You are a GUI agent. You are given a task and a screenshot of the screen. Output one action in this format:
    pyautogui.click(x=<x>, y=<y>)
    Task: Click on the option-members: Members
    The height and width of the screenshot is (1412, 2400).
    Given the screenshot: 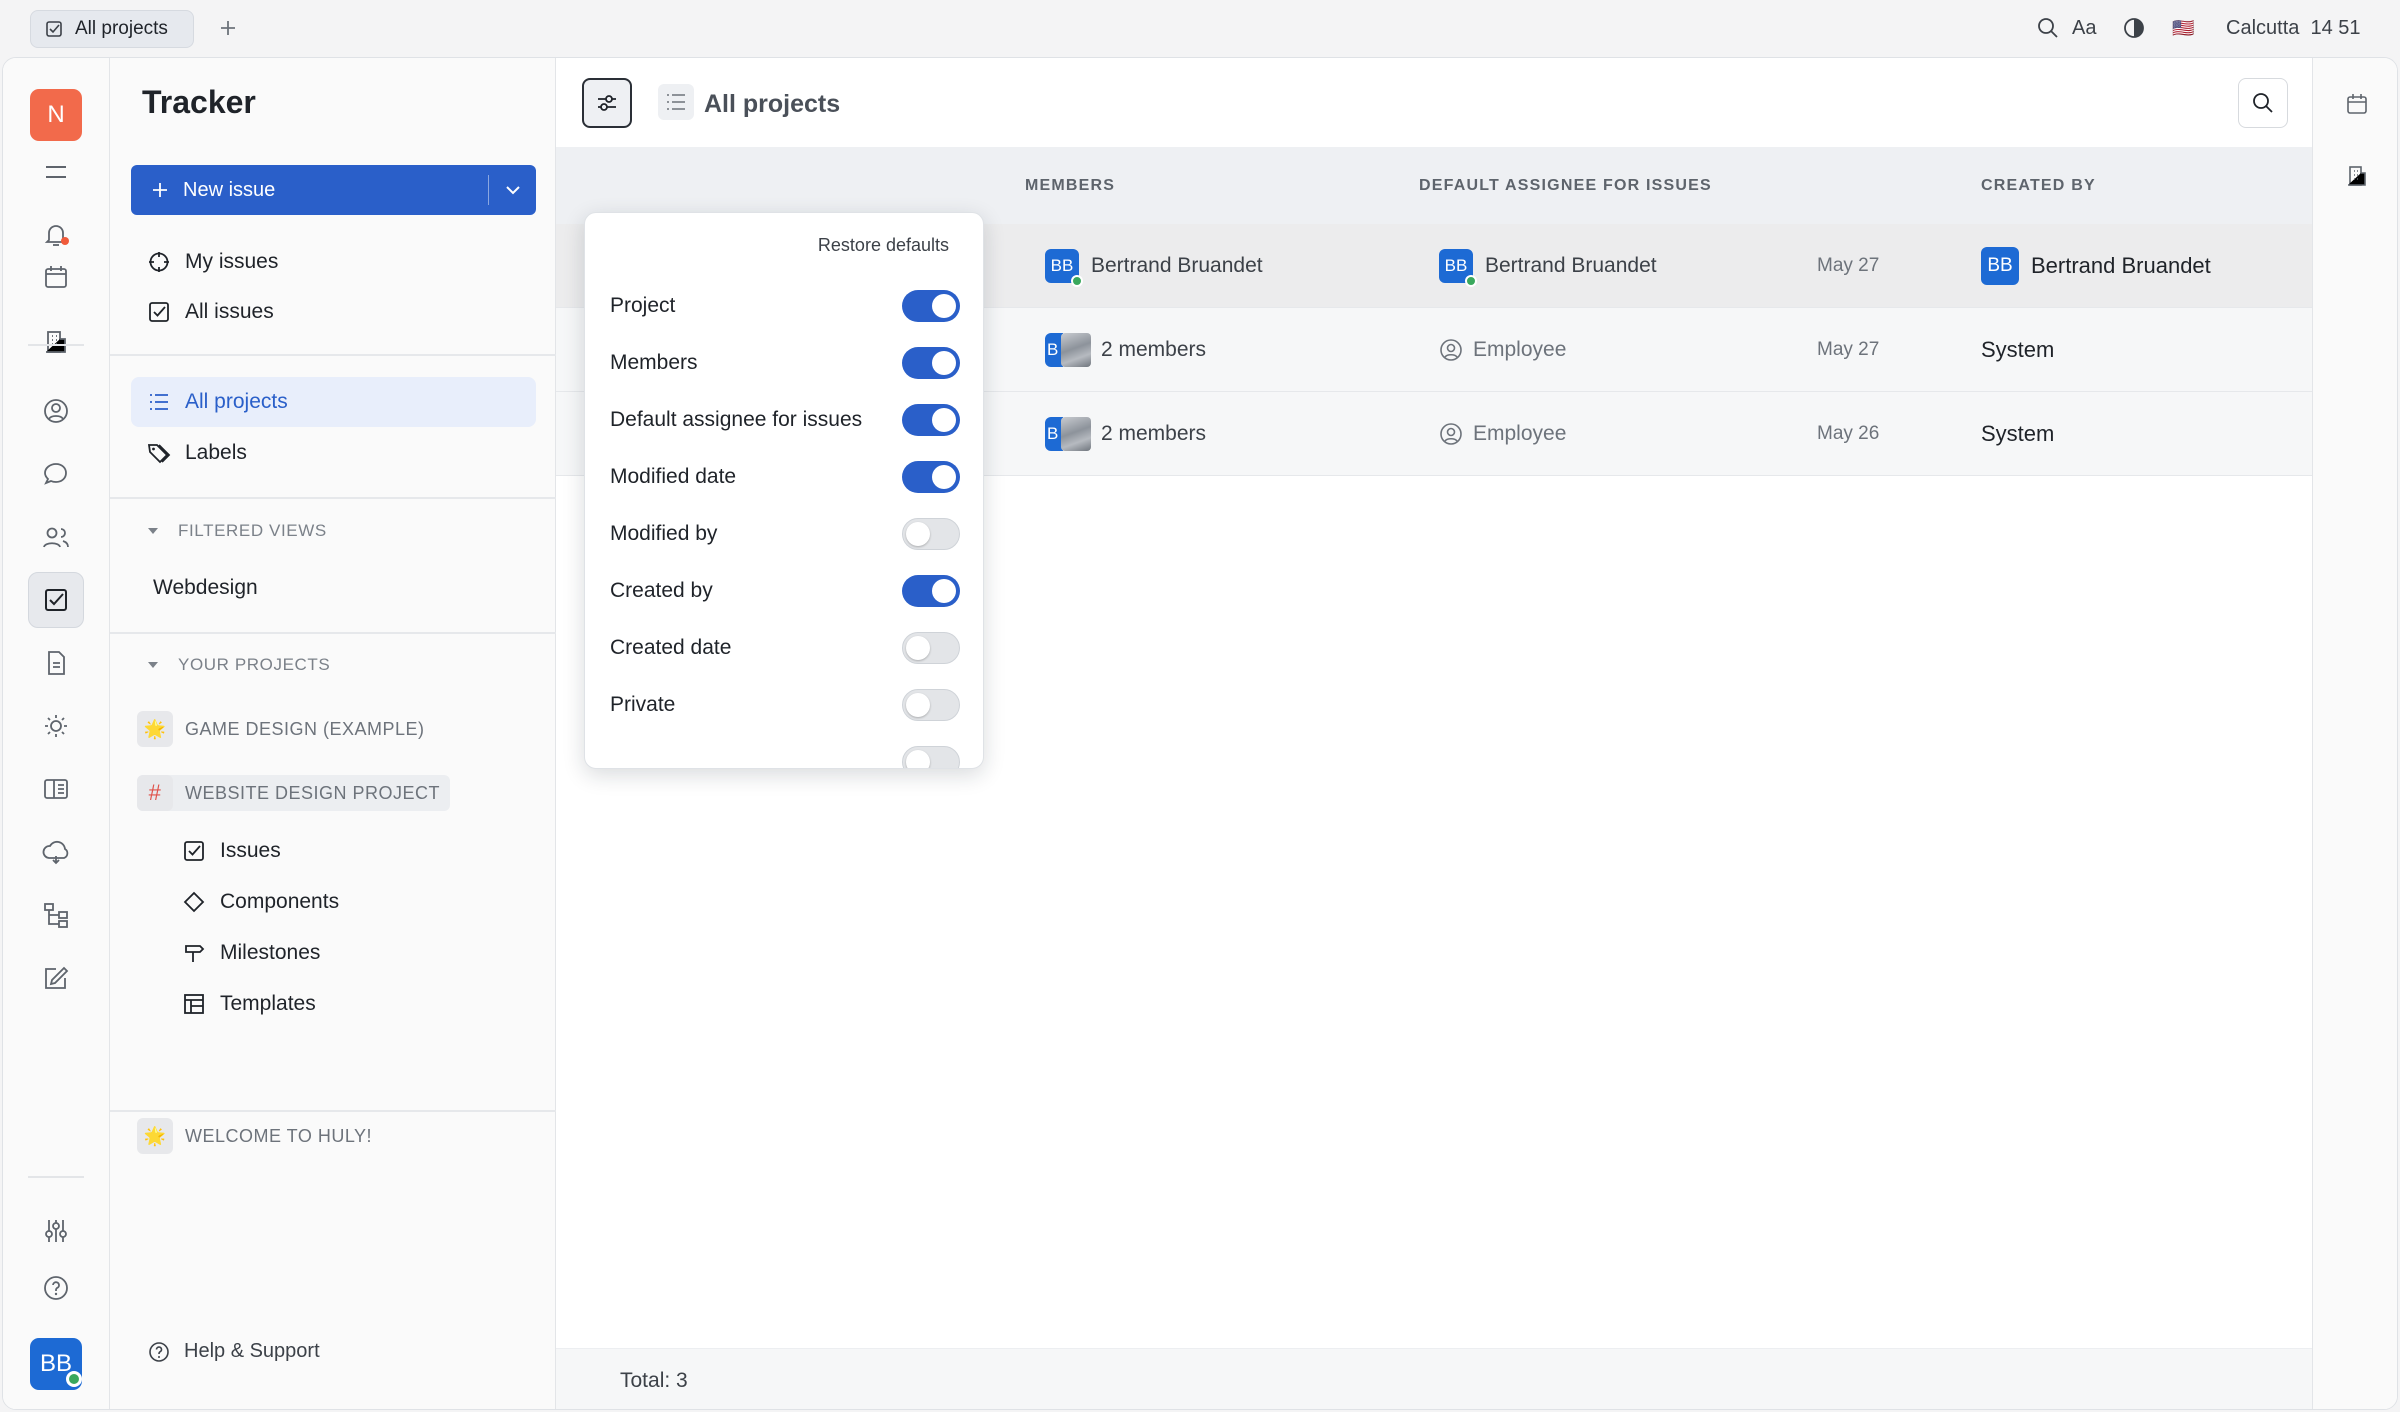 What is the action you would take?
    pyautogui.click(x=785, y=363)
    